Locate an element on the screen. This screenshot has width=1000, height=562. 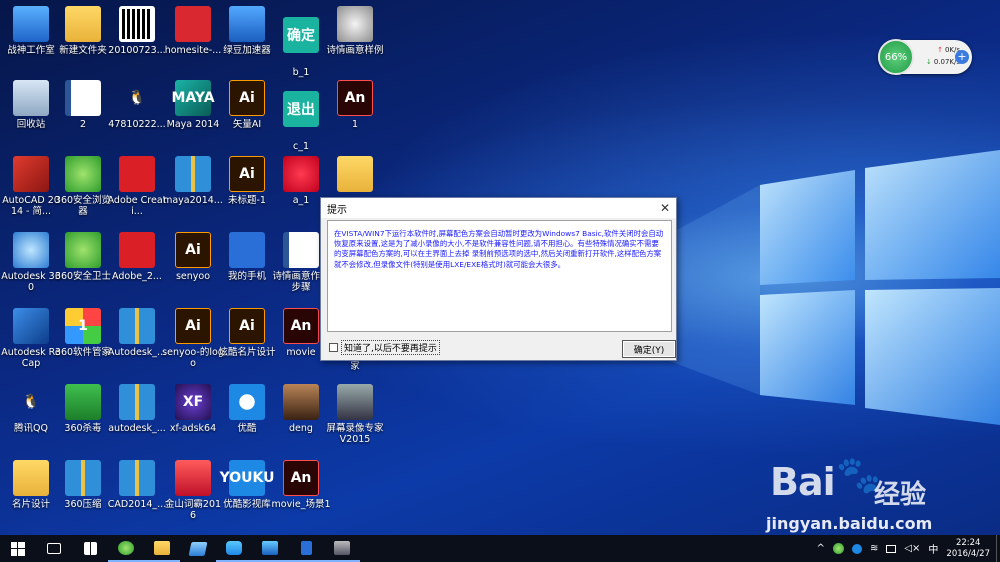
desktop-icon: 屏幕录像专家V2015 is located at coordinates (355, 422).